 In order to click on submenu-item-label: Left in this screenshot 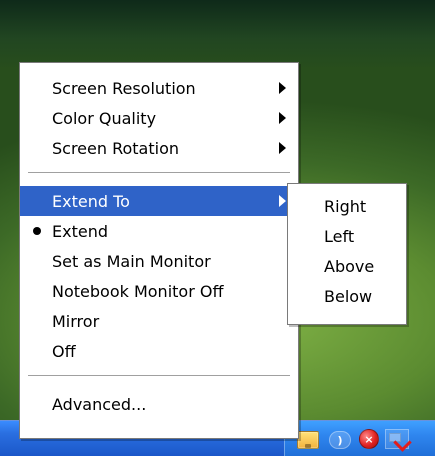, I will do `click(339, 236)`.